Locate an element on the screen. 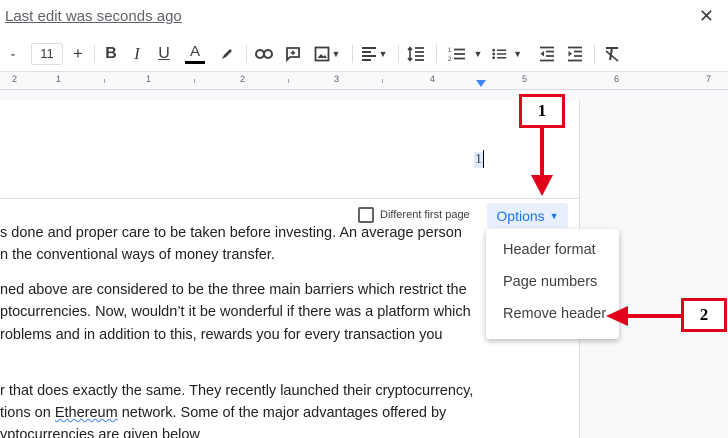 This screenshot has width=728, height=438. arrow-1-head is located at coordinates (542, 185).